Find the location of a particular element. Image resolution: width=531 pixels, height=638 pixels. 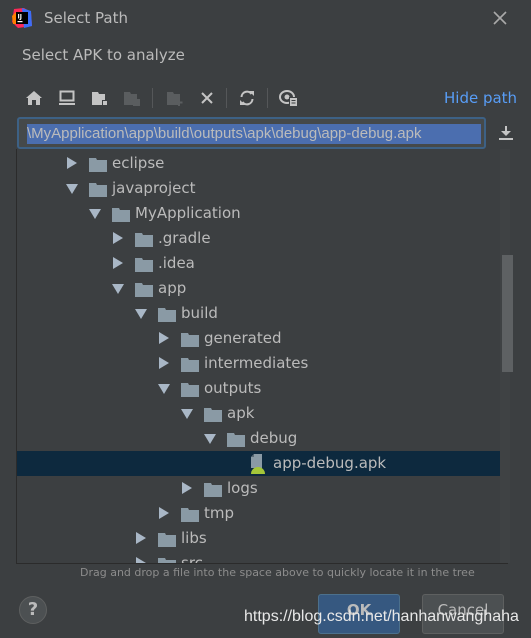

path-input is located at coordinates (254, 134).